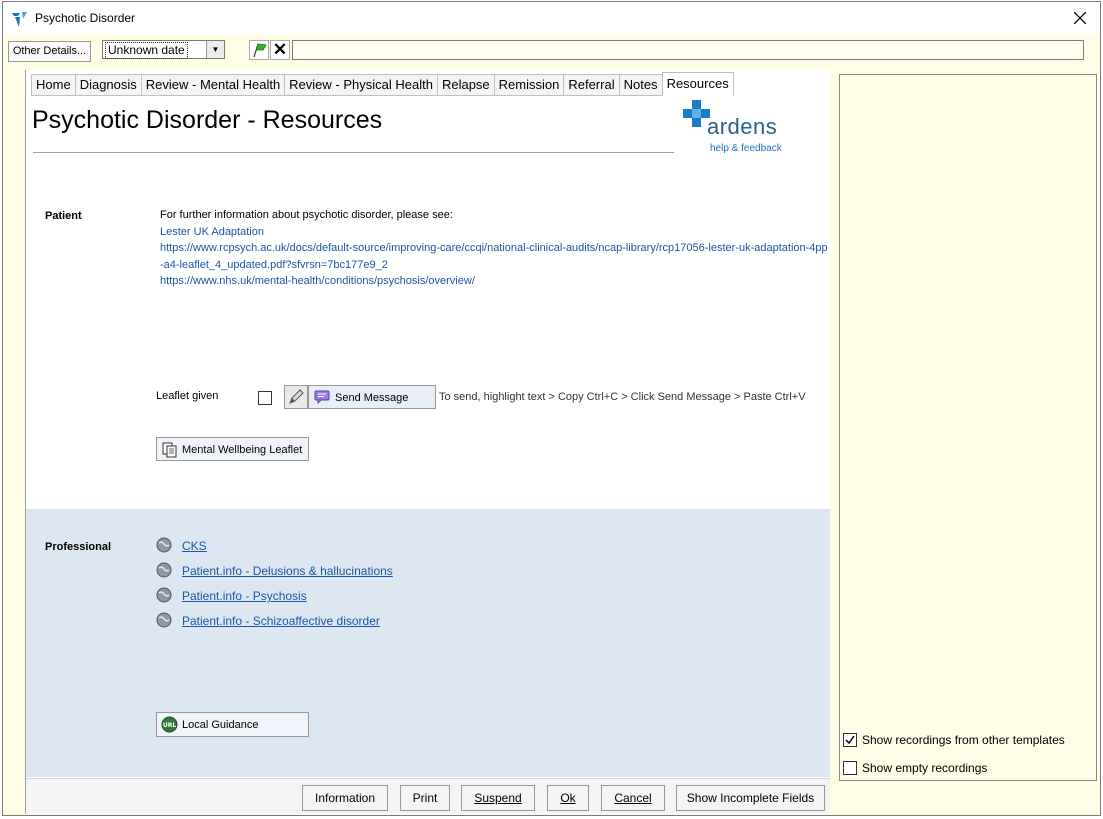 The width and height of the screenshot is (1103, 819). Describe the element at coordinates (850, 768) in the screenshot. I see `show-empty-recordings-checkbox` at that location.